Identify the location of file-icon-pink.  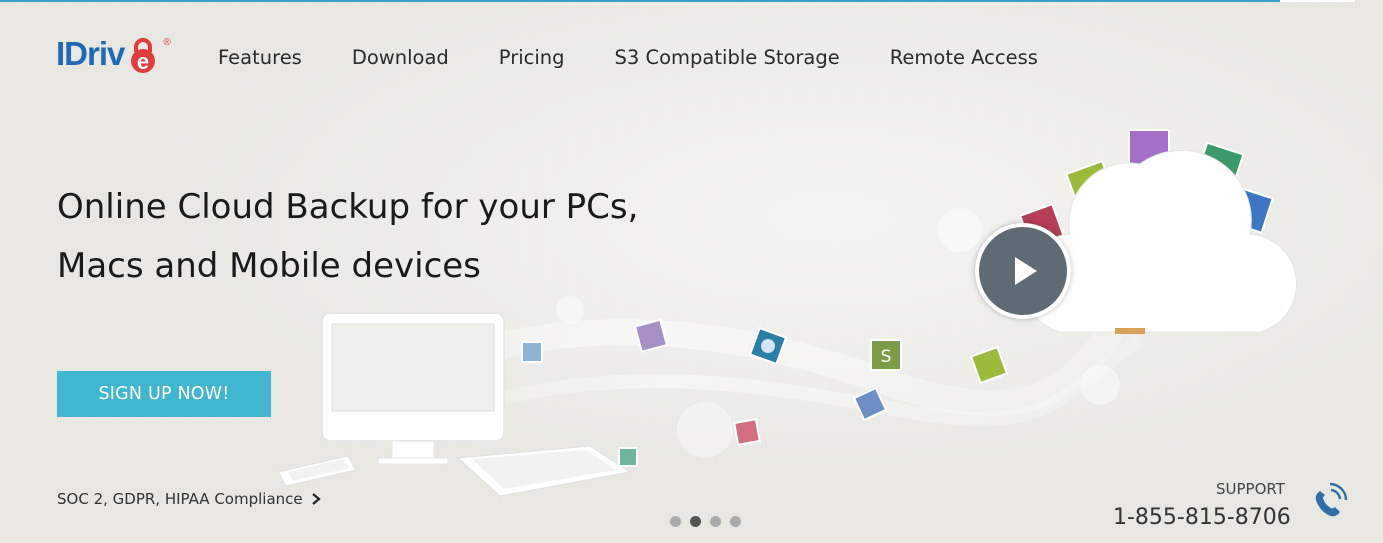
(747, 432).